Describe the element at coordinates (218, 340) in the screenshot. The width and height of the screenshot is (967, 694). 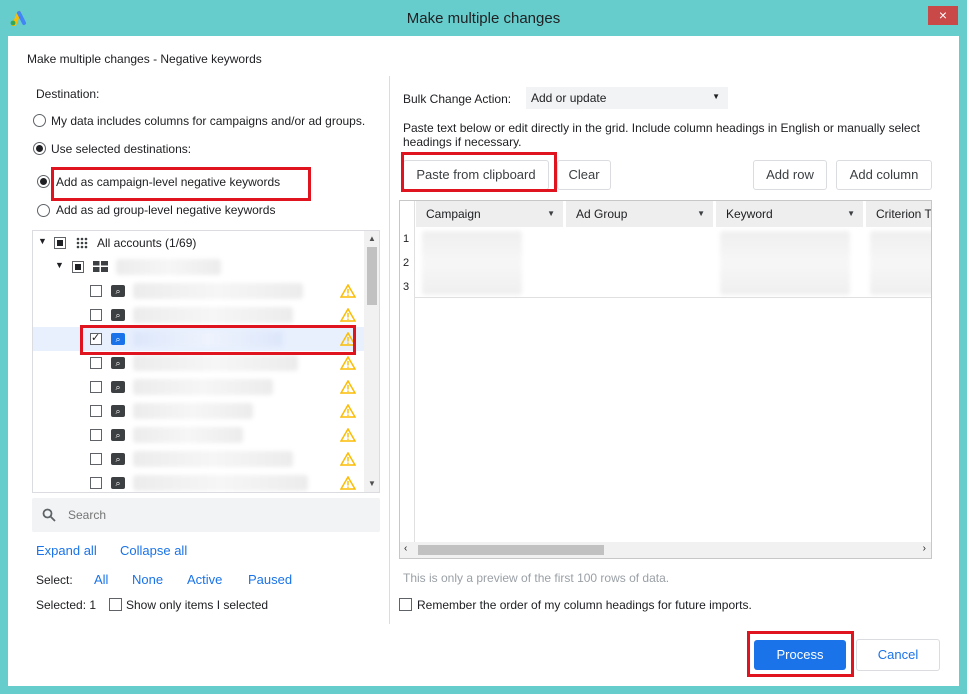
I see `highlight-selected-account` at that location.